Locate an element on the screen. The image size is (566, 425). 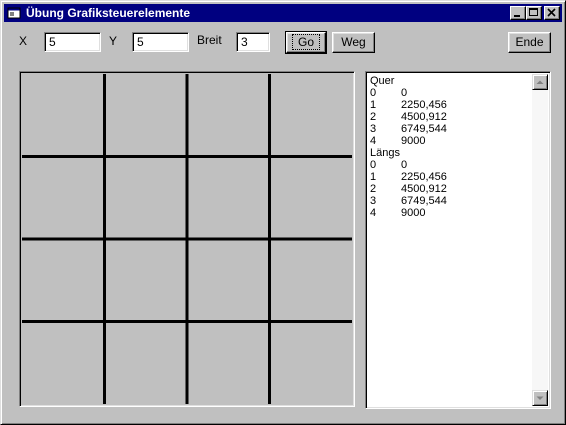
weg-button: Weg is located at coordinates (353, 42).